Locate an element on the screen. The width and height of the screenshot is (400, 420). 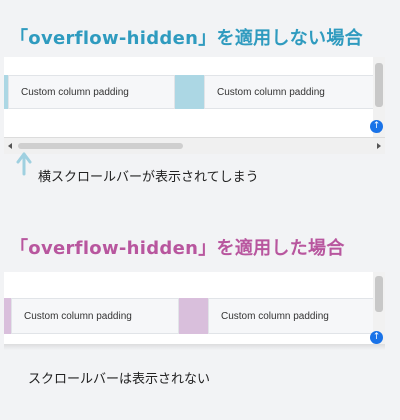
caption-scrollbar-shown: 横スクロールバーが表示されてしまう is located at coordinates (148, 177).